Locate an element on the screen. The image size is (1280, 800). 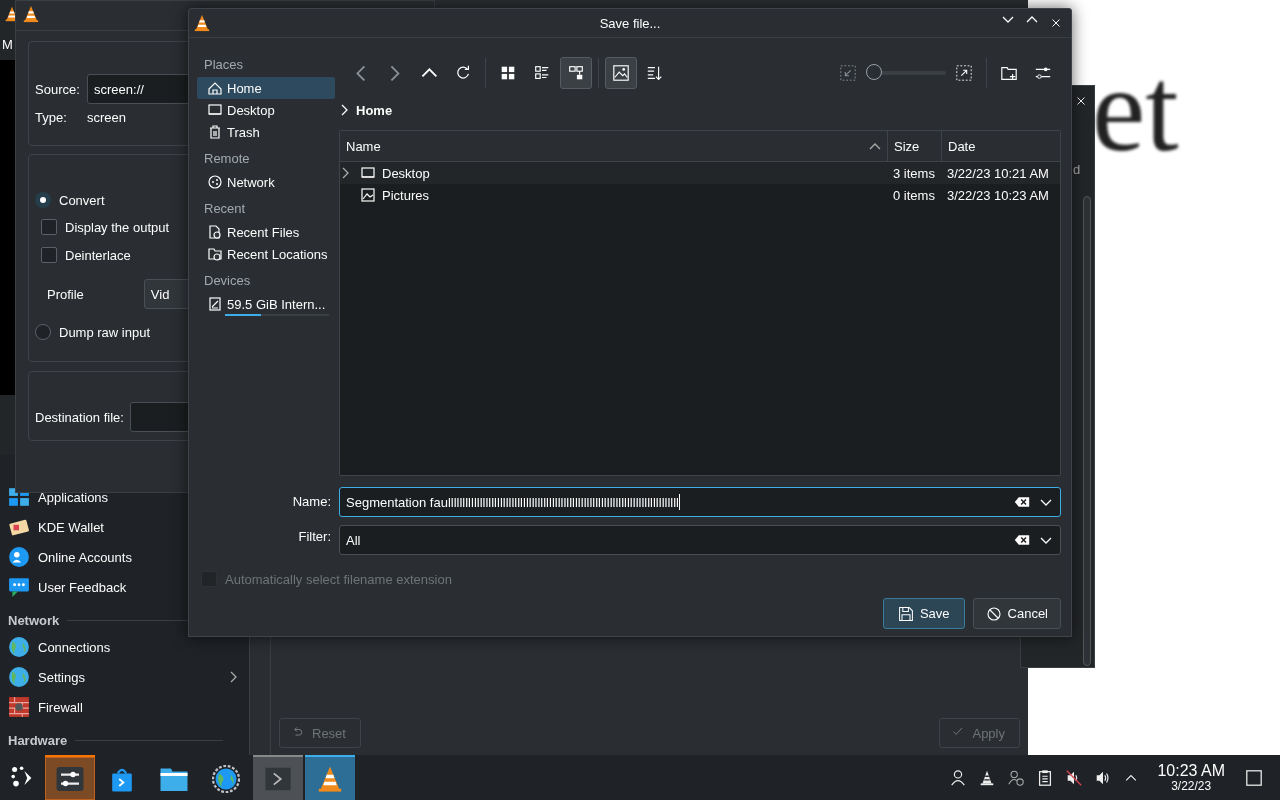
field-label: Type: is located at coordinates (51, 117).